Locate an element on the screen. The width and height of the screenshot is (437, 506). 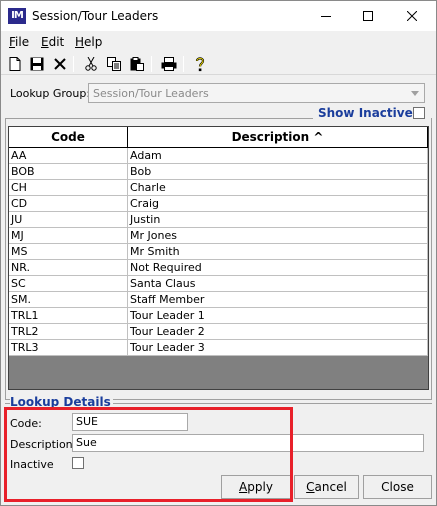
new-icon is located at coordinates (15, 64).